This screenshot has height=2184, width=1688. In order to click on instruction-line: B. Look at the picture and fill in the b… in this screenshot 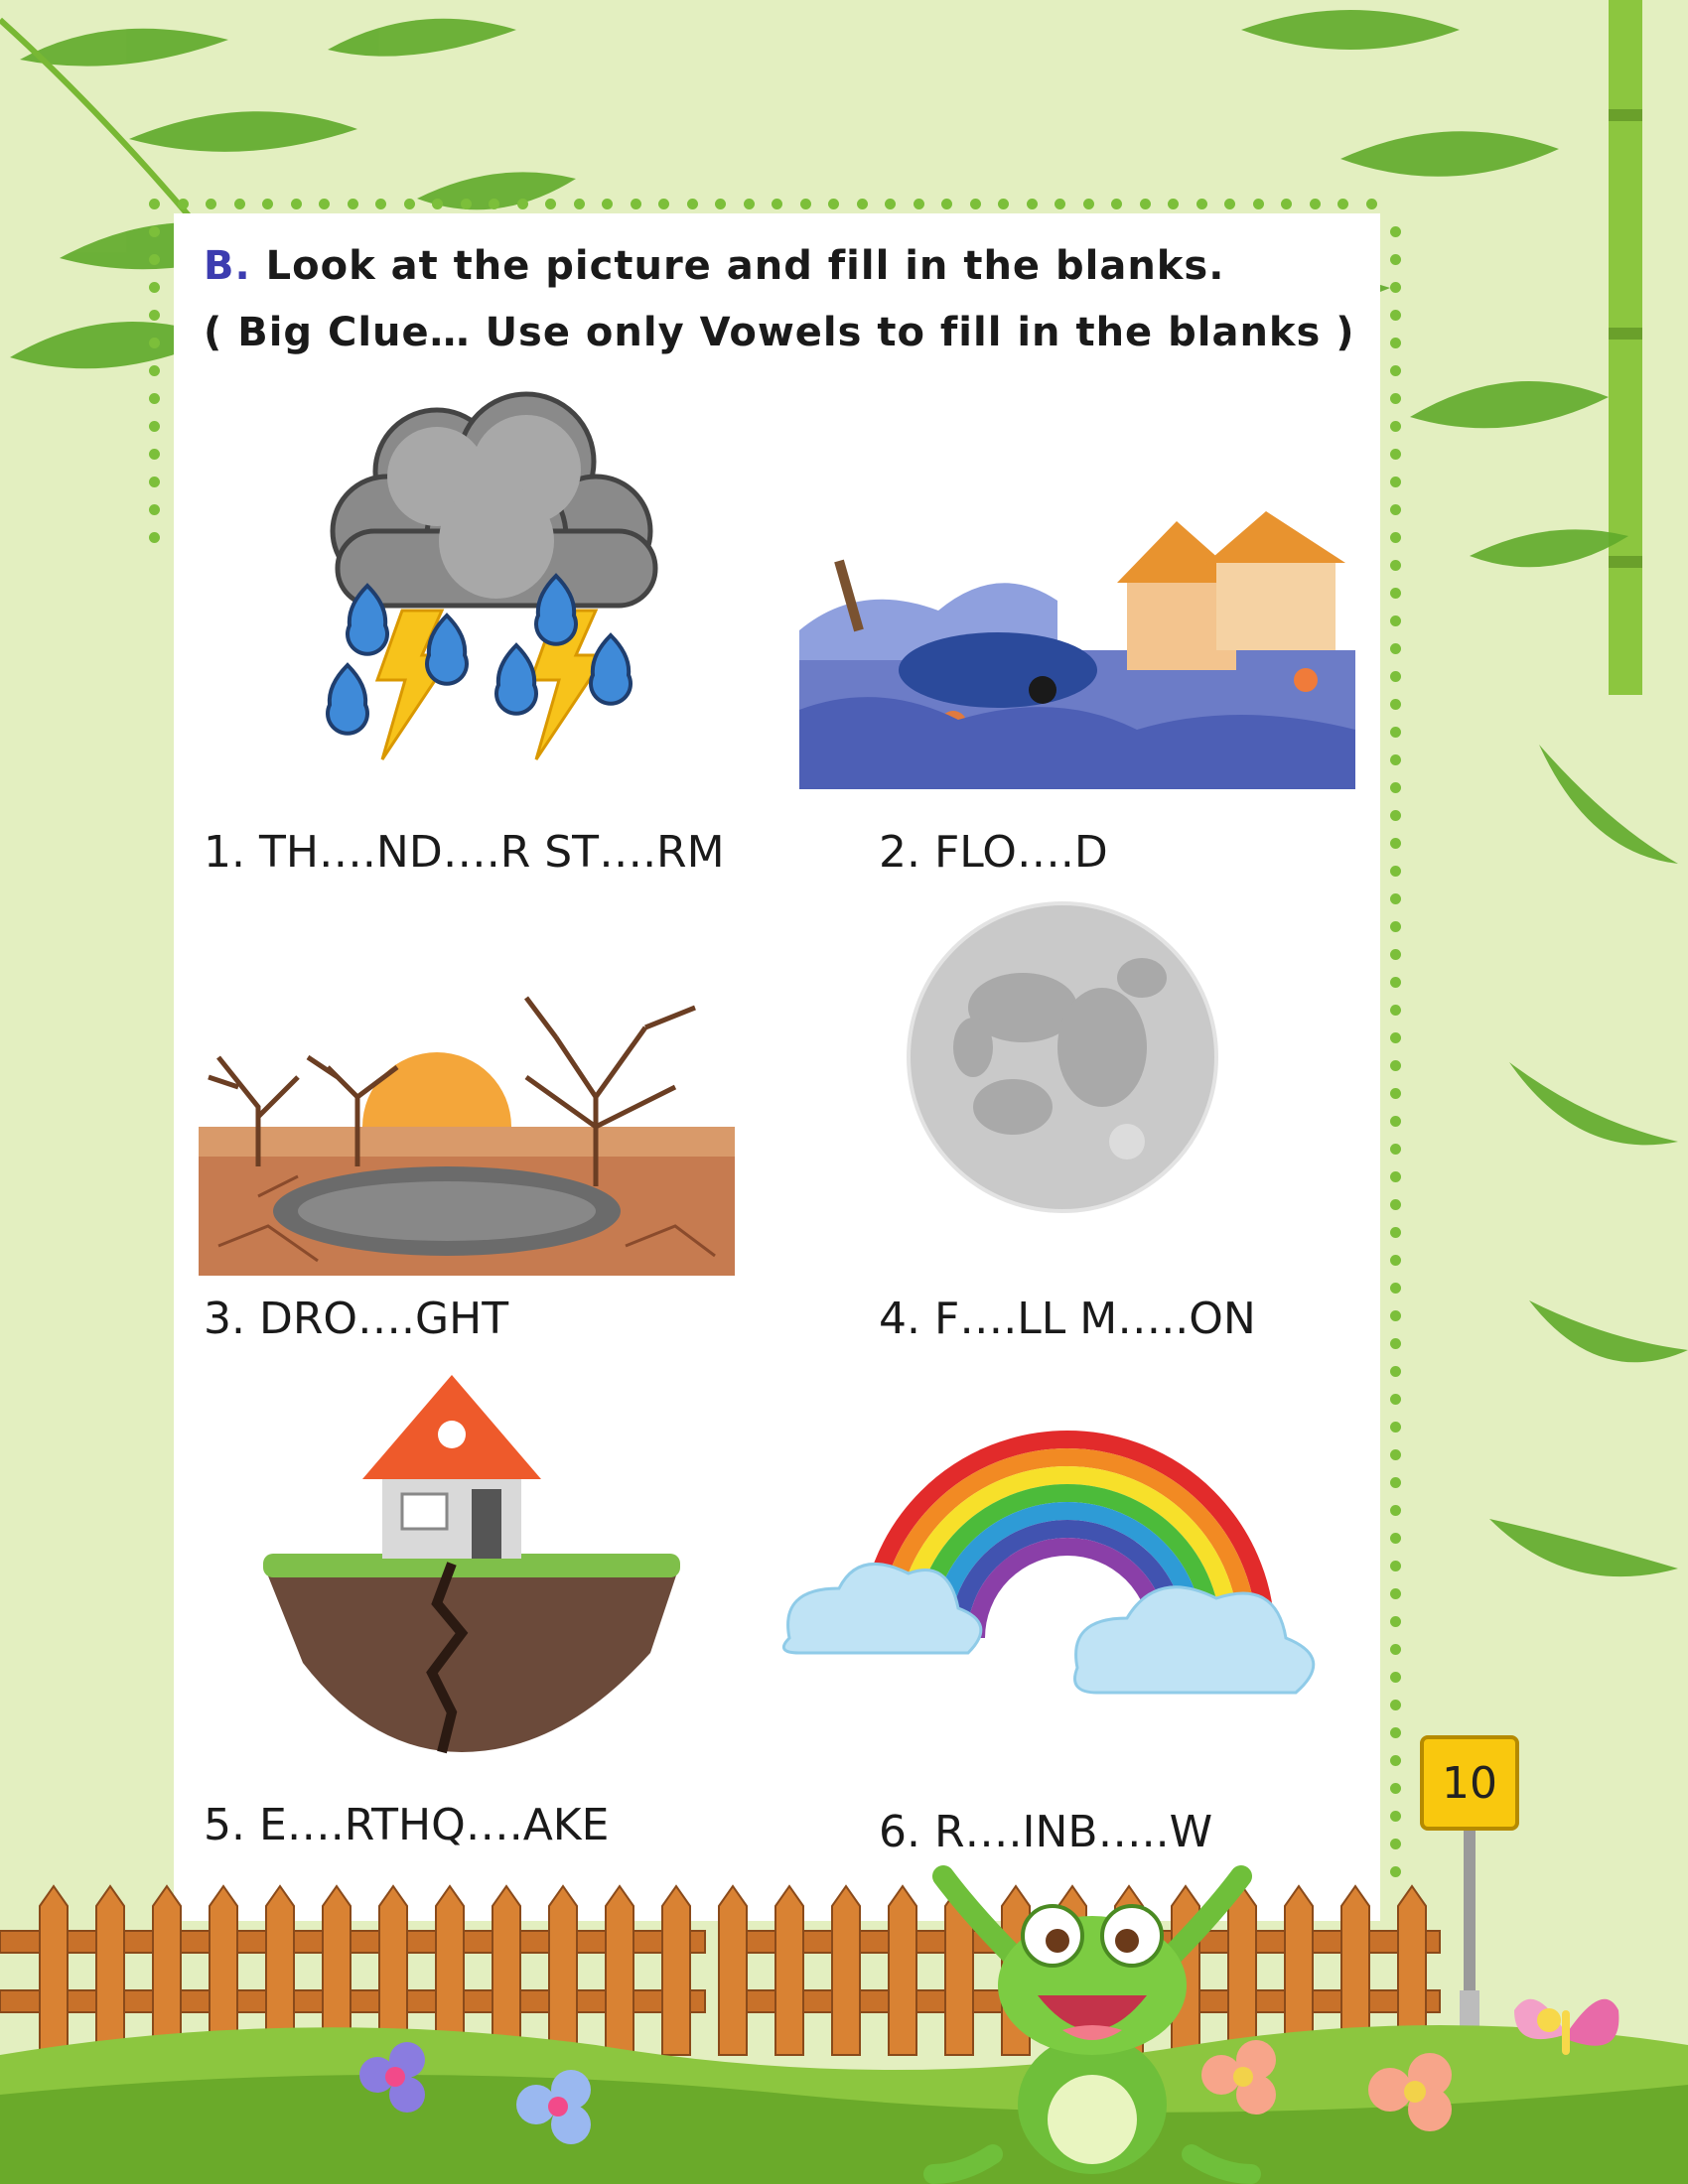, I will do `click(714, 266)`.